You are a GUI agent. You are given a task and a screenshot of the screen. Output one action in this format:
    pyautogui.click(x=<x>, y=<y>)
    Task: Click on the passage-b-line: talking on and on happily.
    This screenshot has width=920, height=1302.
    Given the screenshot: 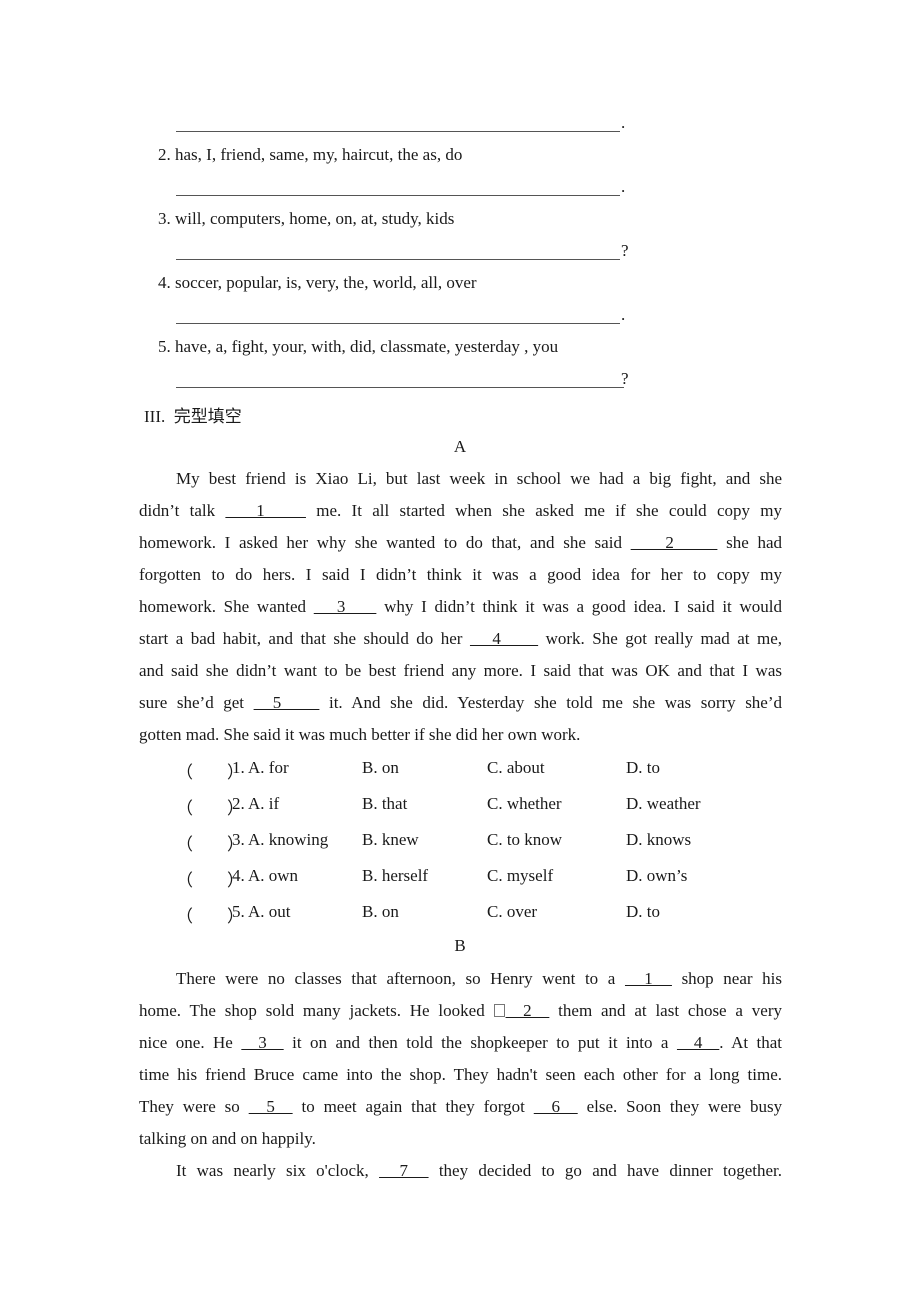 What is the action you would take?
    pyautogui.click(x=460, y=1139)
    